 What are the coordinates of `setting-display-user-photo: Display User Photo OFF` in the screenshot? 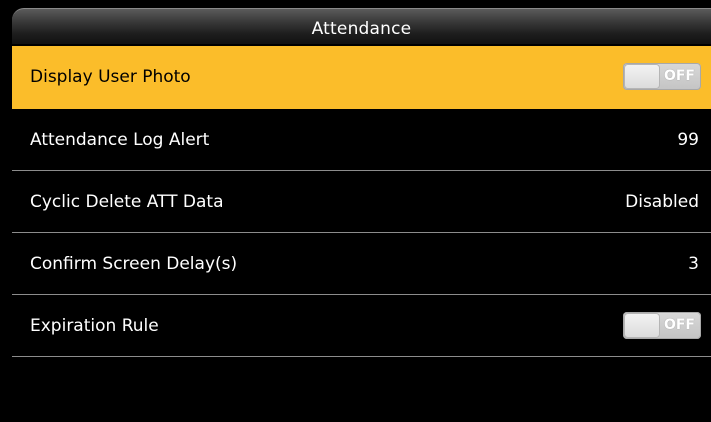 It's located at (361, 77).